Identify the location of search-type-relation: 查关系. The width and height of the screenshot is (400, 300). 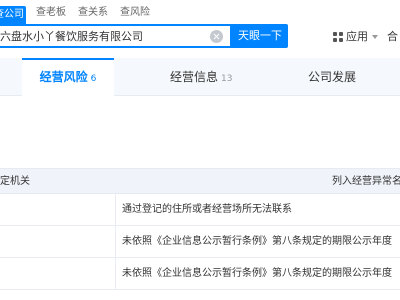
(93, 13).